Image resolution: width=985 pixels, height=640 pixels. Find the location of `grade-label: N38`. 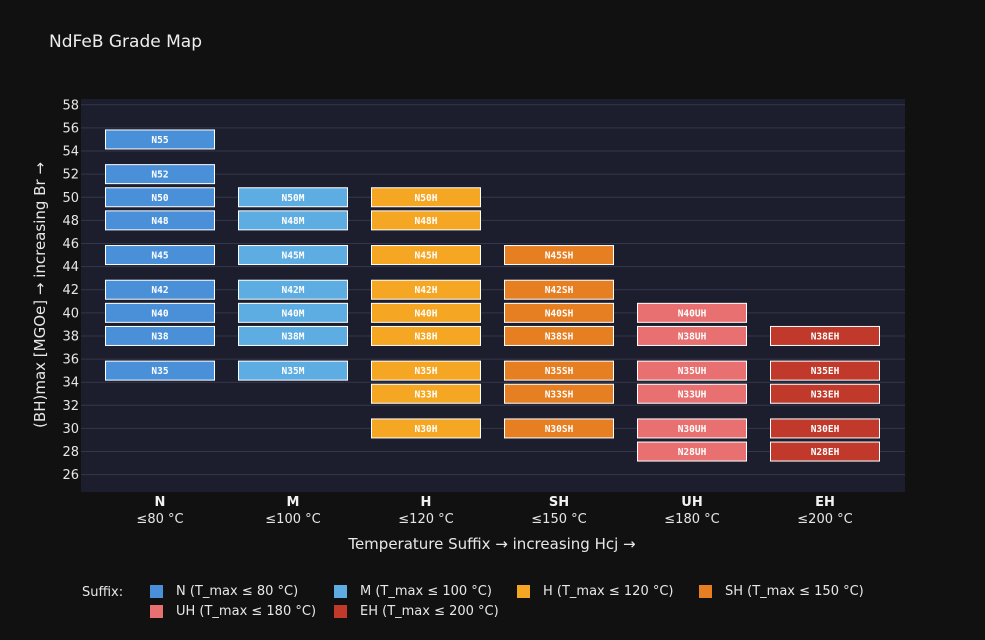

grade-label: N38 is located at coordinates (159, 336).